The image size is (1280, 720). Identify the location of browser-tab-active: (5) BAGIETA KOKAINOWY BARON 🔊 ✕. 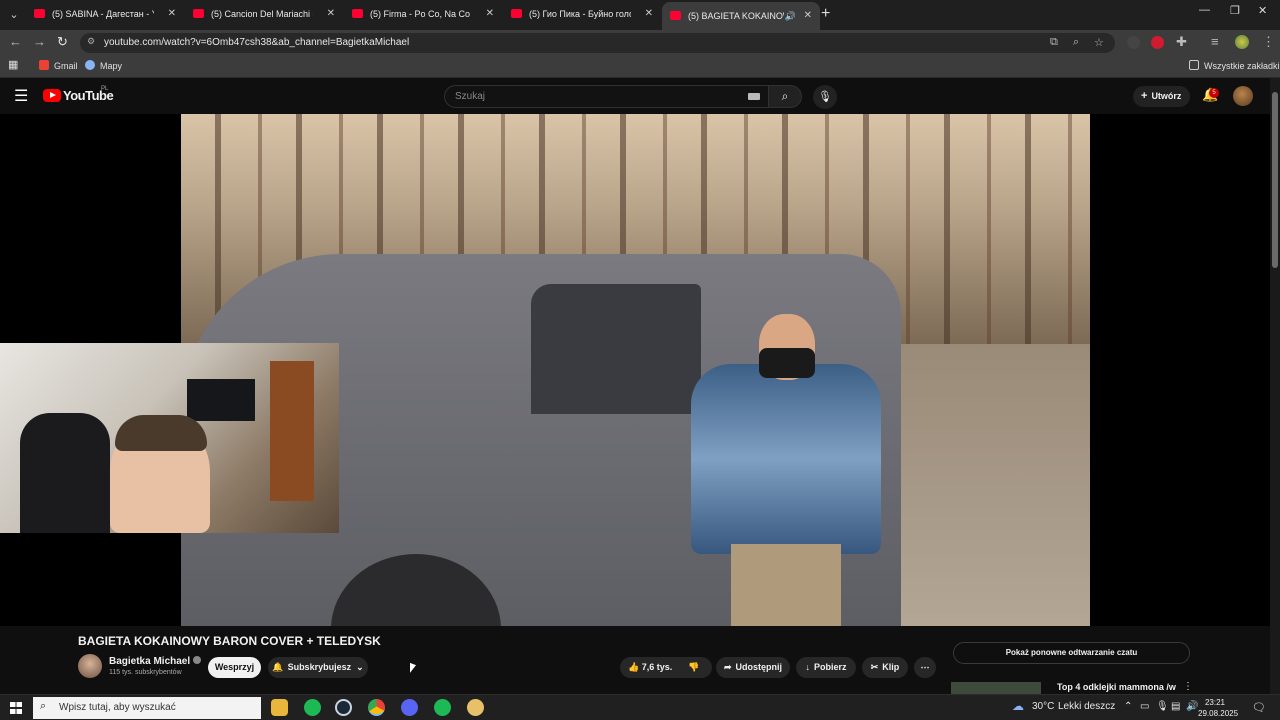
(741, 16).